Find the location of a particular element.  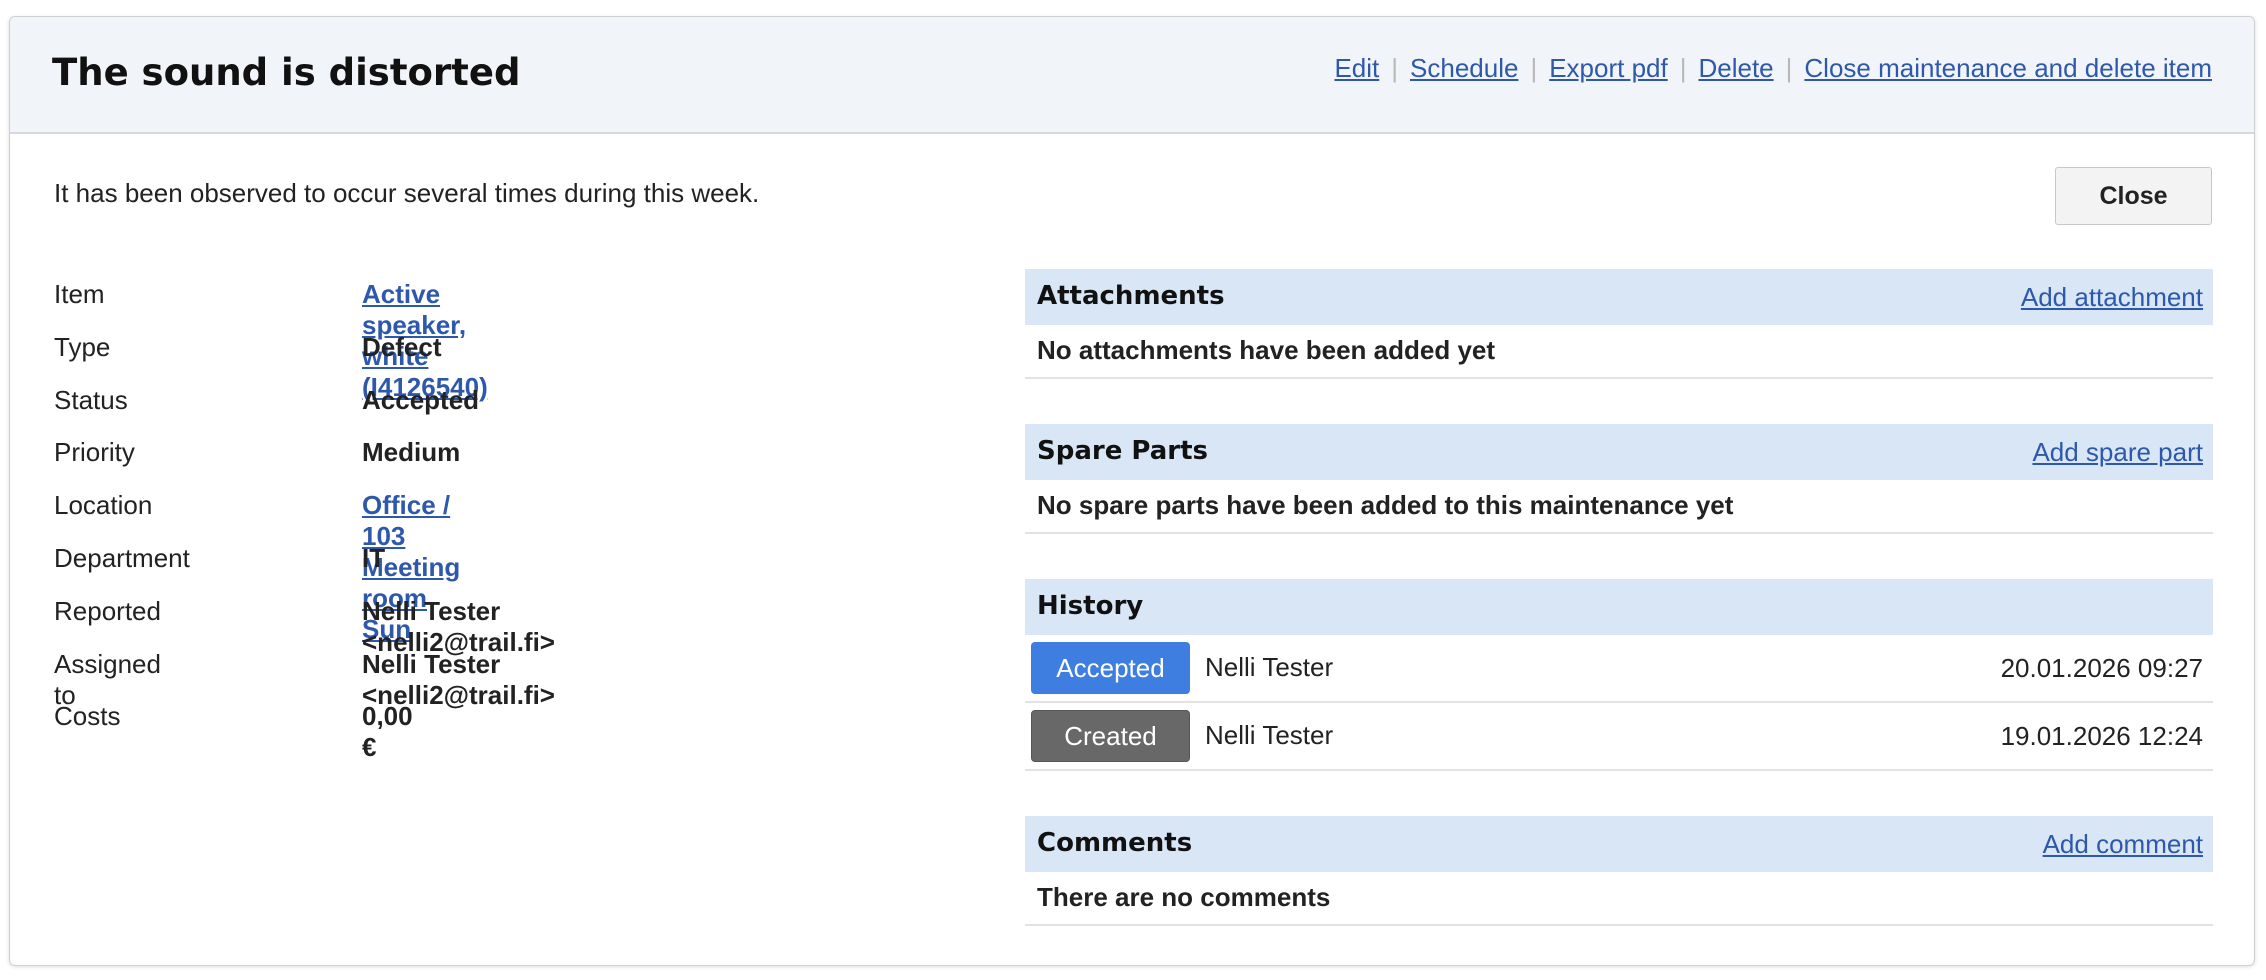

delete-link: Delete is located at coordinates (1735, 68).